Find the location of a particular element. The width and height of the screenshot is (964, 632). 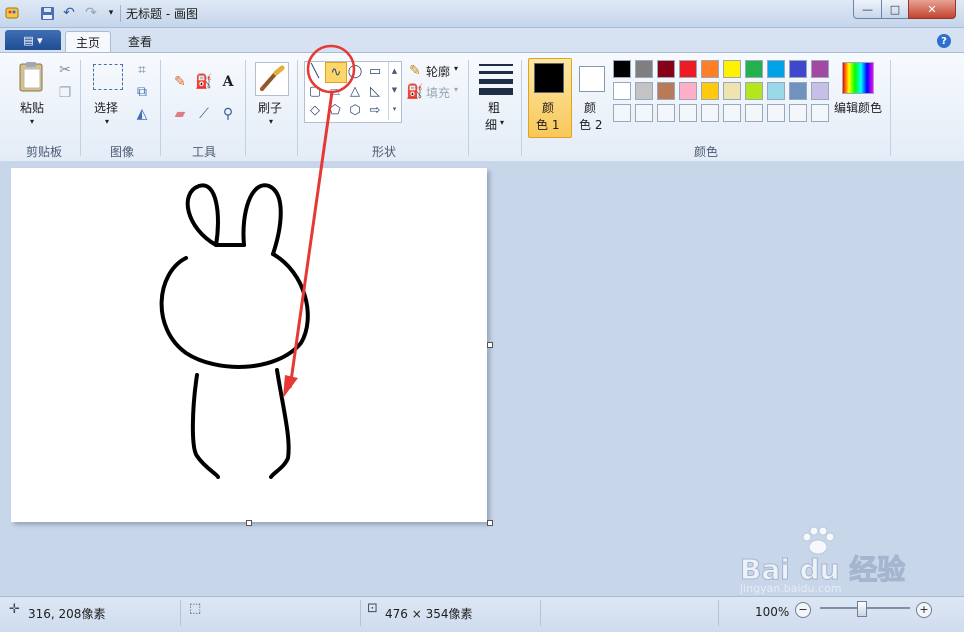

status-bar is located at coordinates (482, 614).